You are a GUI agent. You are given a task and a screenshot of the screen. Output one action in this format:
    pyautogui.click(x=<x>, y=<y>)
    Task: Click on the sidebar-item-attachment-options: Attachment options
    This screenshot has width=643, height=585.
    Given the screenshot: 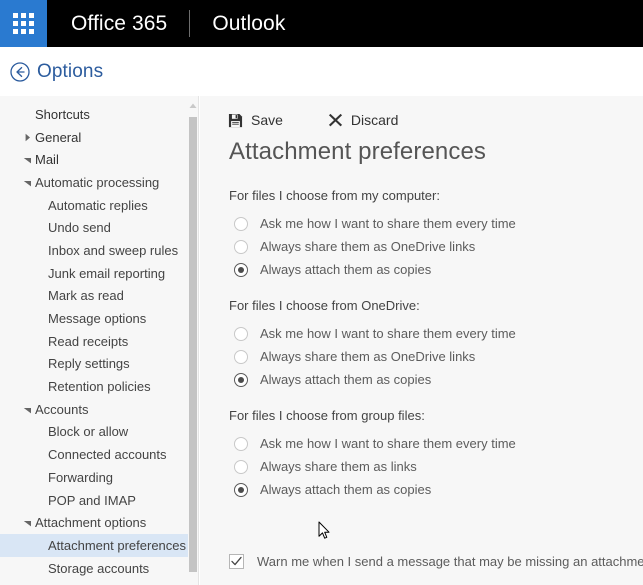 What is the action you would take?
    pyautogui.click(x=94, y=522)
    